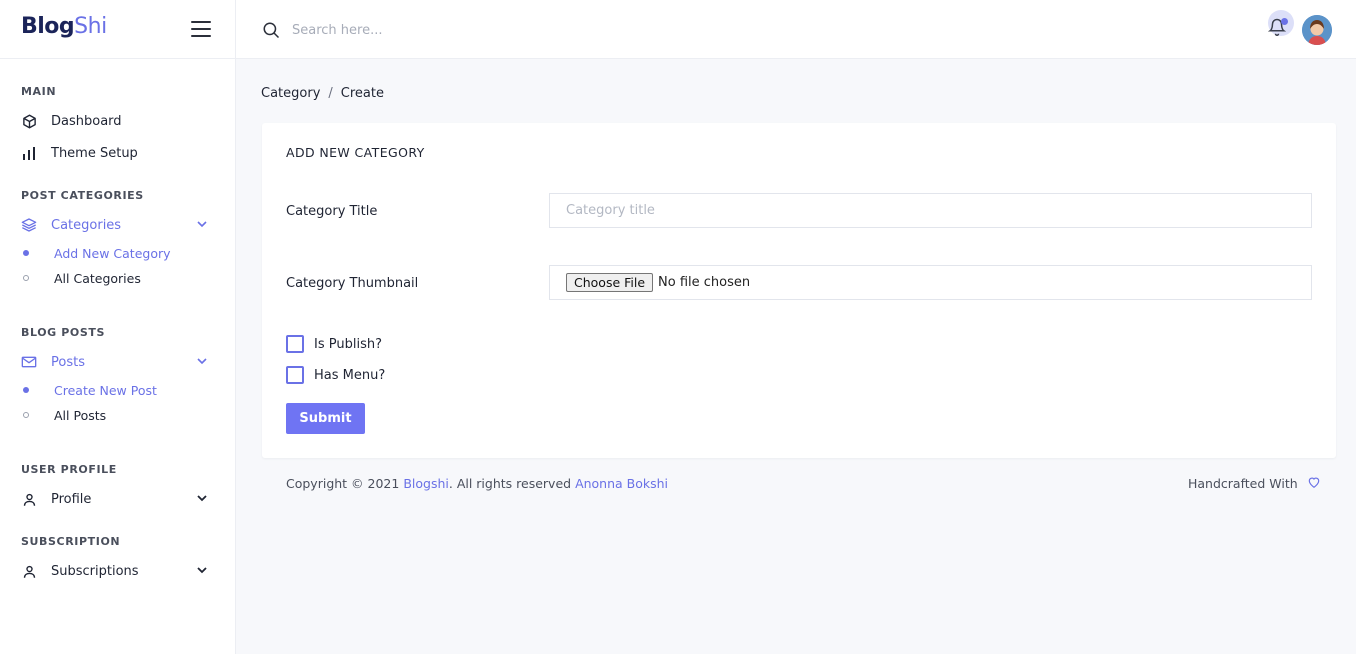 The height and width of the screenshot is (654, 1356). Describe the element at coordinates (90, 26) in the screenshot. I see `logo-text-shi: Shi` at that location.